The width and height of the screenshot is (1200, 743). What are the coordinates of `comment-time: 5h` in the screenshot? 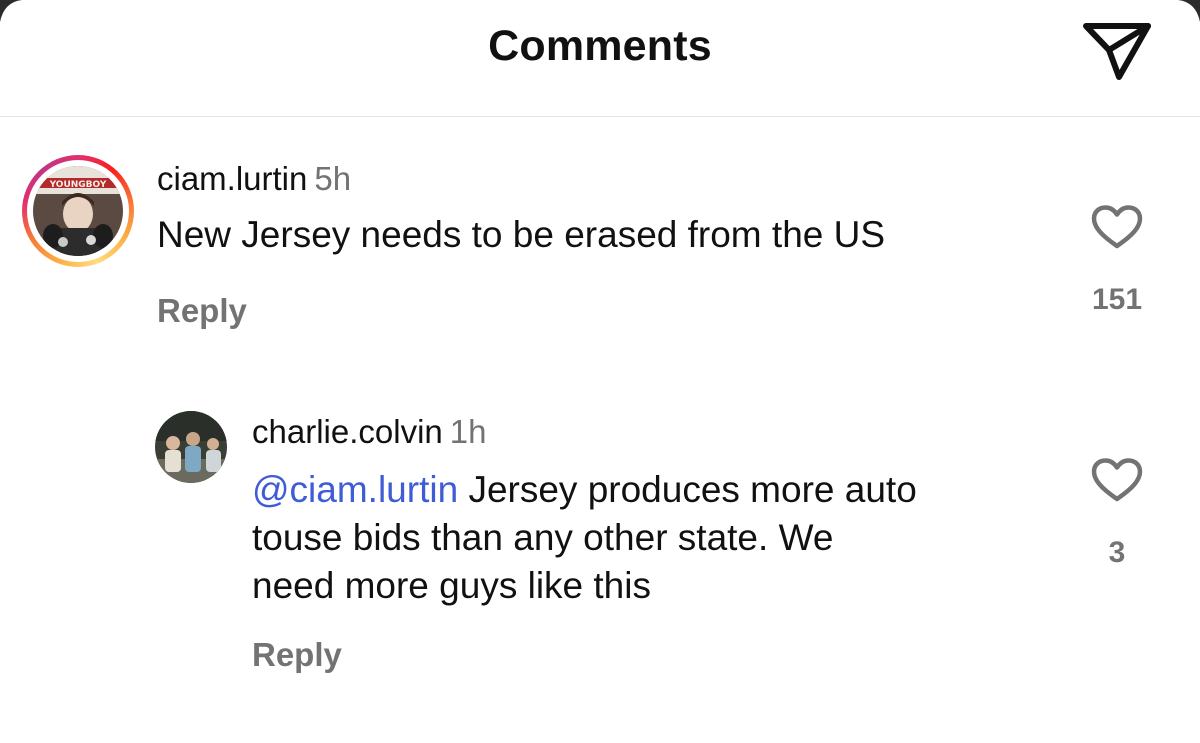 It's located at (333, 178).